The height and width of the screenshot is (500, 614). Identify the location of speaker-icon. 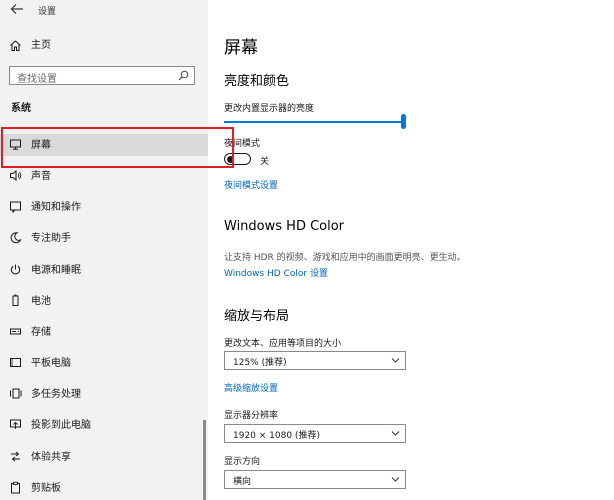
(16, 175).